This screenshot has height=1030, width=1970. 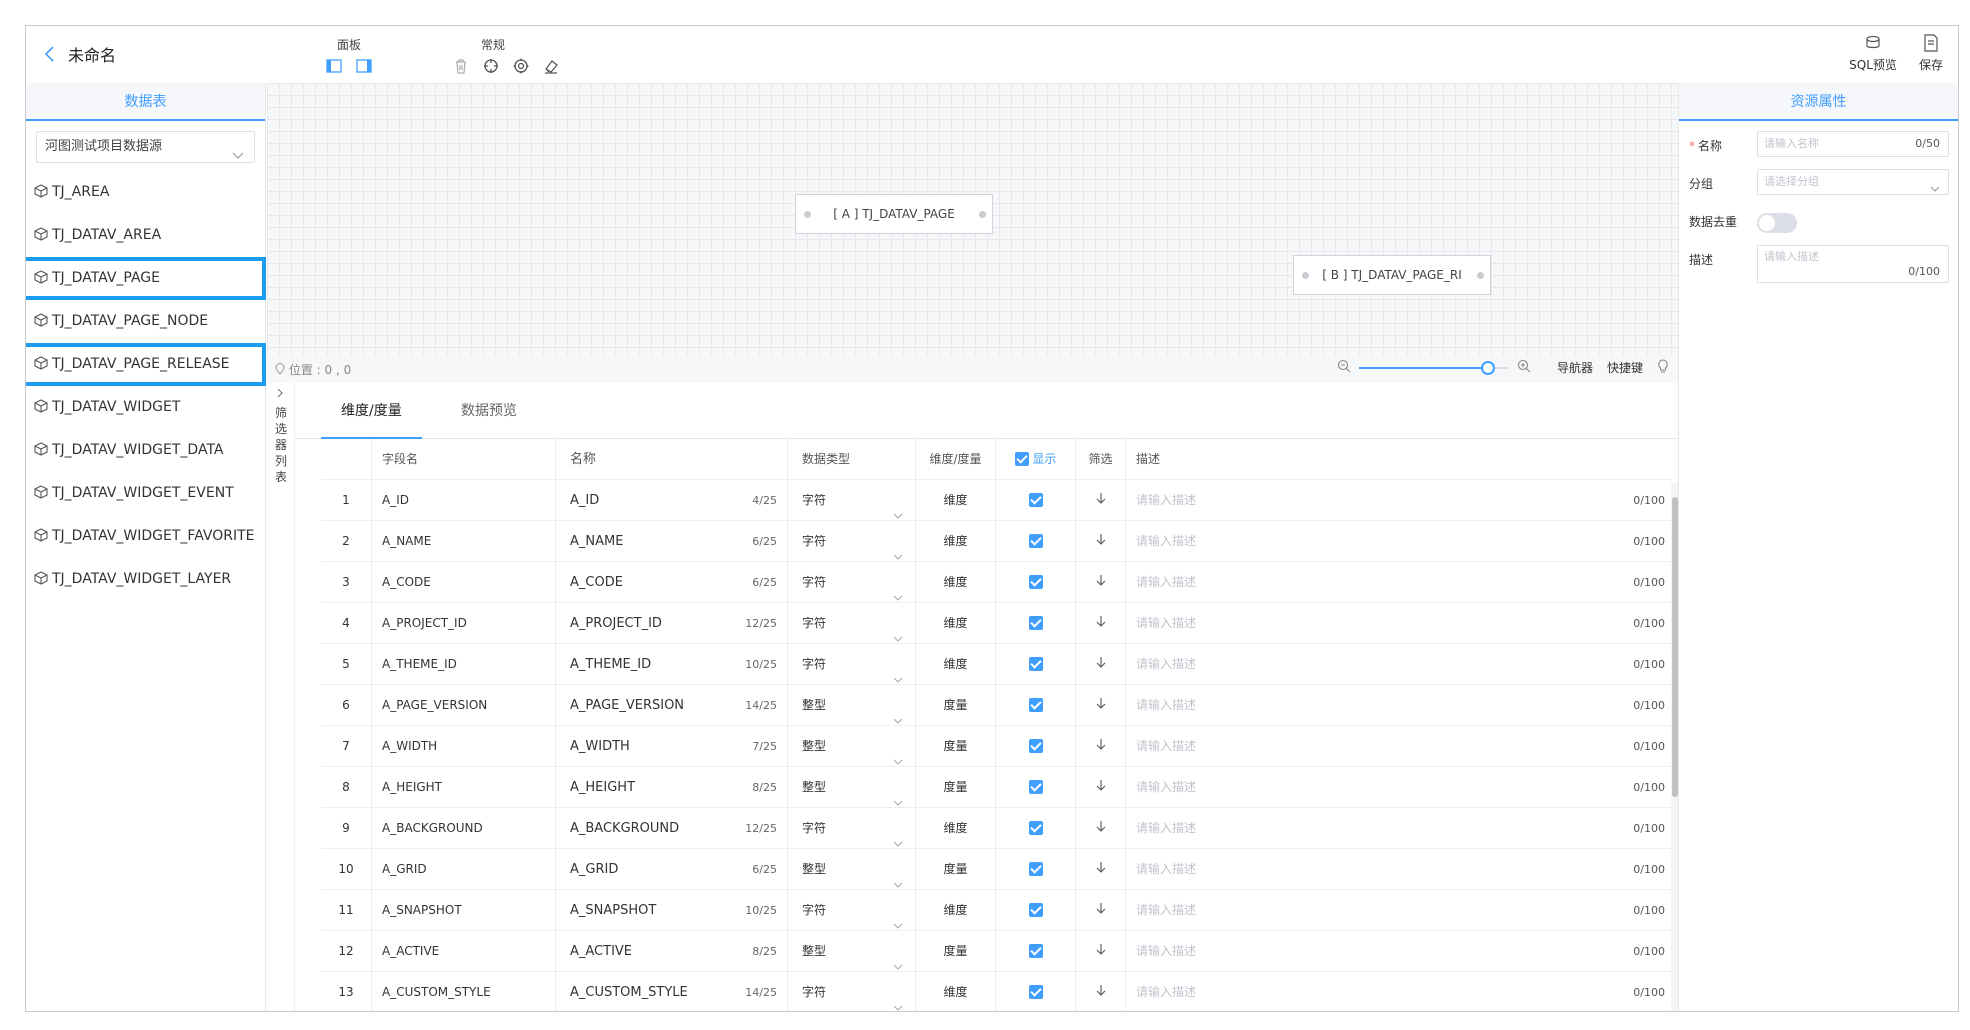 I want to click on filter-list-toggle: 筛选器列表, so click(x=281, y=697).